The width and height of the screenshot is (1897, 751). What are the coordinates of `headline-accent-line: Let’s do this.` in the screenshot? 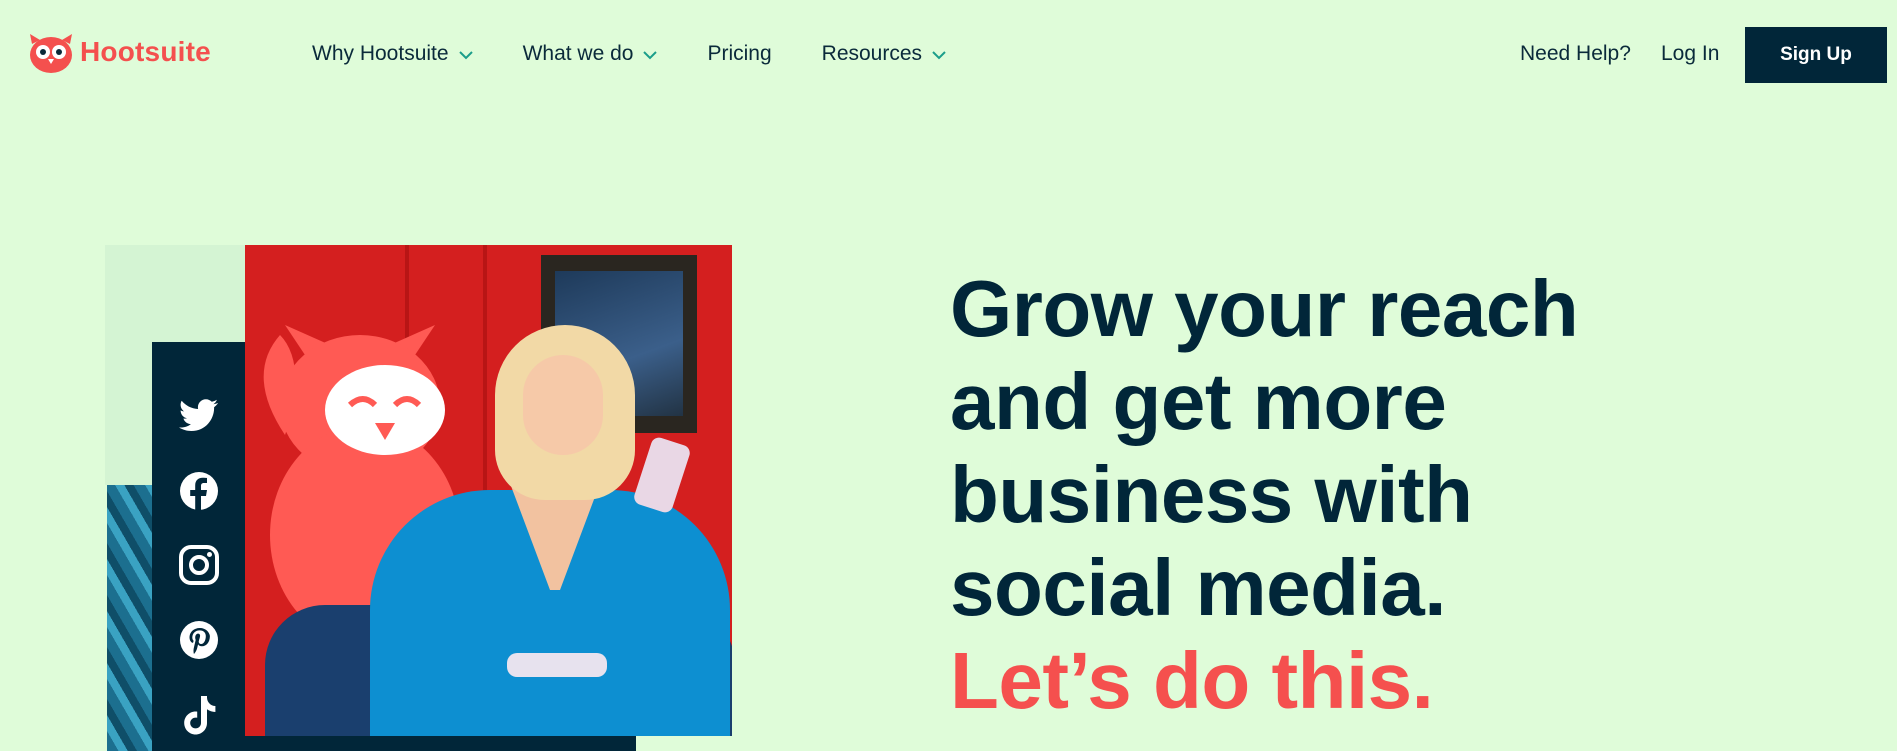 It's located at (1192, 680).